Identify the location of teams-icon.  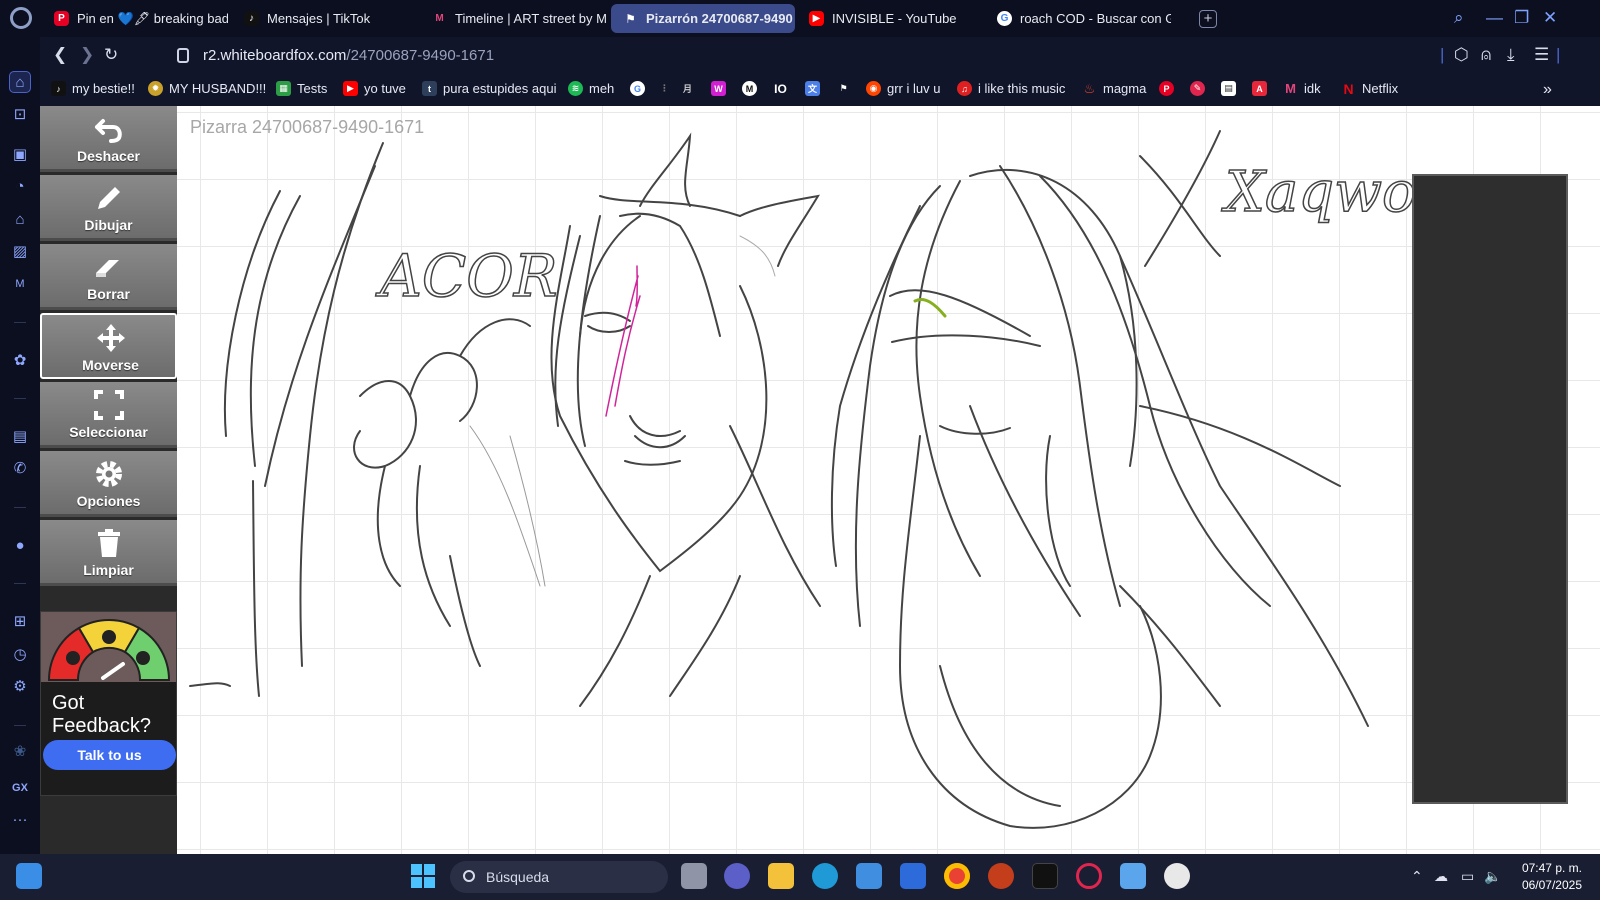
(737, 876).